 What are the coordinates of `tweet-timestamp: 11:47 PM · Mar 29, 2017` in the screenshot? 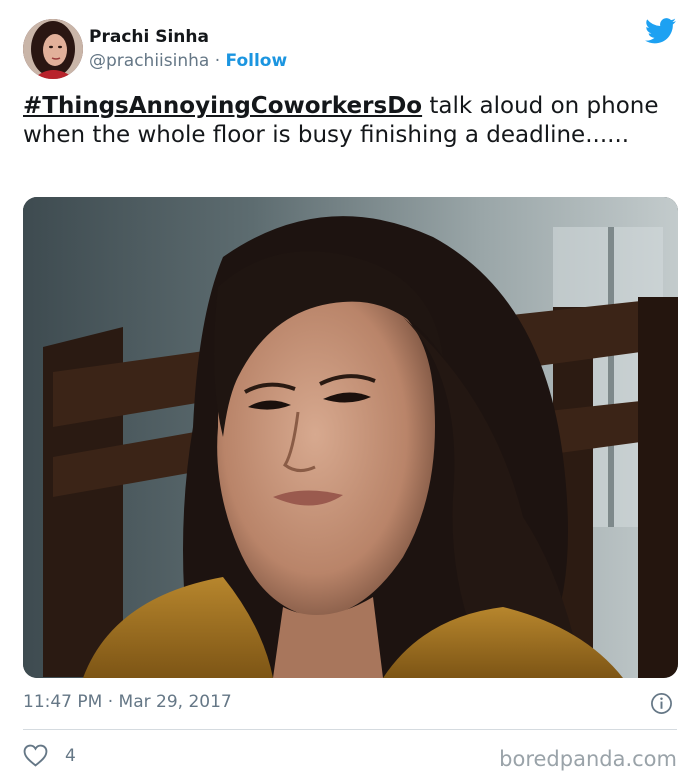 It's located at (127, 702).